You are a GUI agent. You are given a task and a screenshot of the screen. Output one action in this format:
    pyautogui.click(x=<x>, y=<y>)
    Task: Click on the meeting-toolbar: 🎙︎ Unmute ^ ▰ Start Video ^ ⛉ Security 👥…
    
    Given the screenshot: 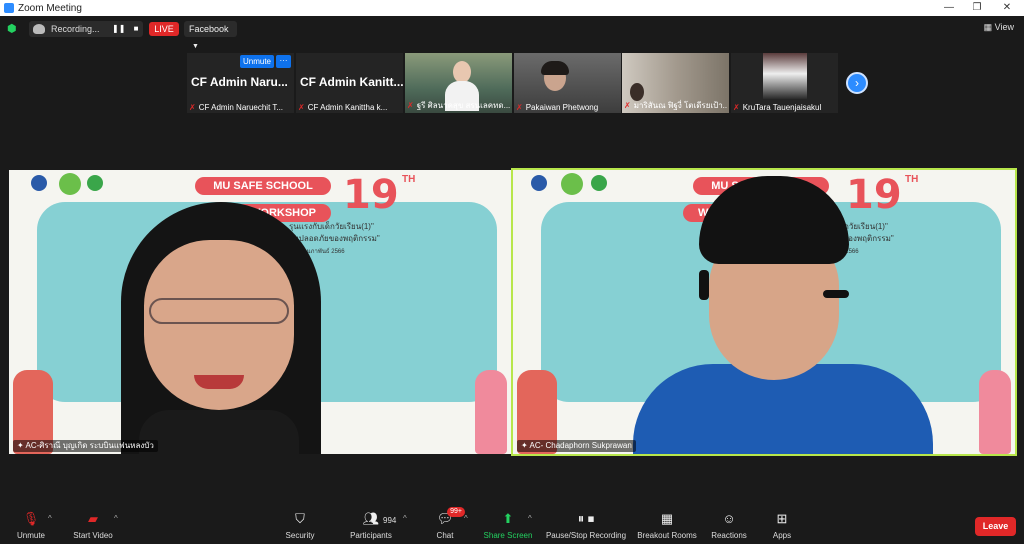 What is the action you would take?
    pyautogui.click(x=512, y=524)
    